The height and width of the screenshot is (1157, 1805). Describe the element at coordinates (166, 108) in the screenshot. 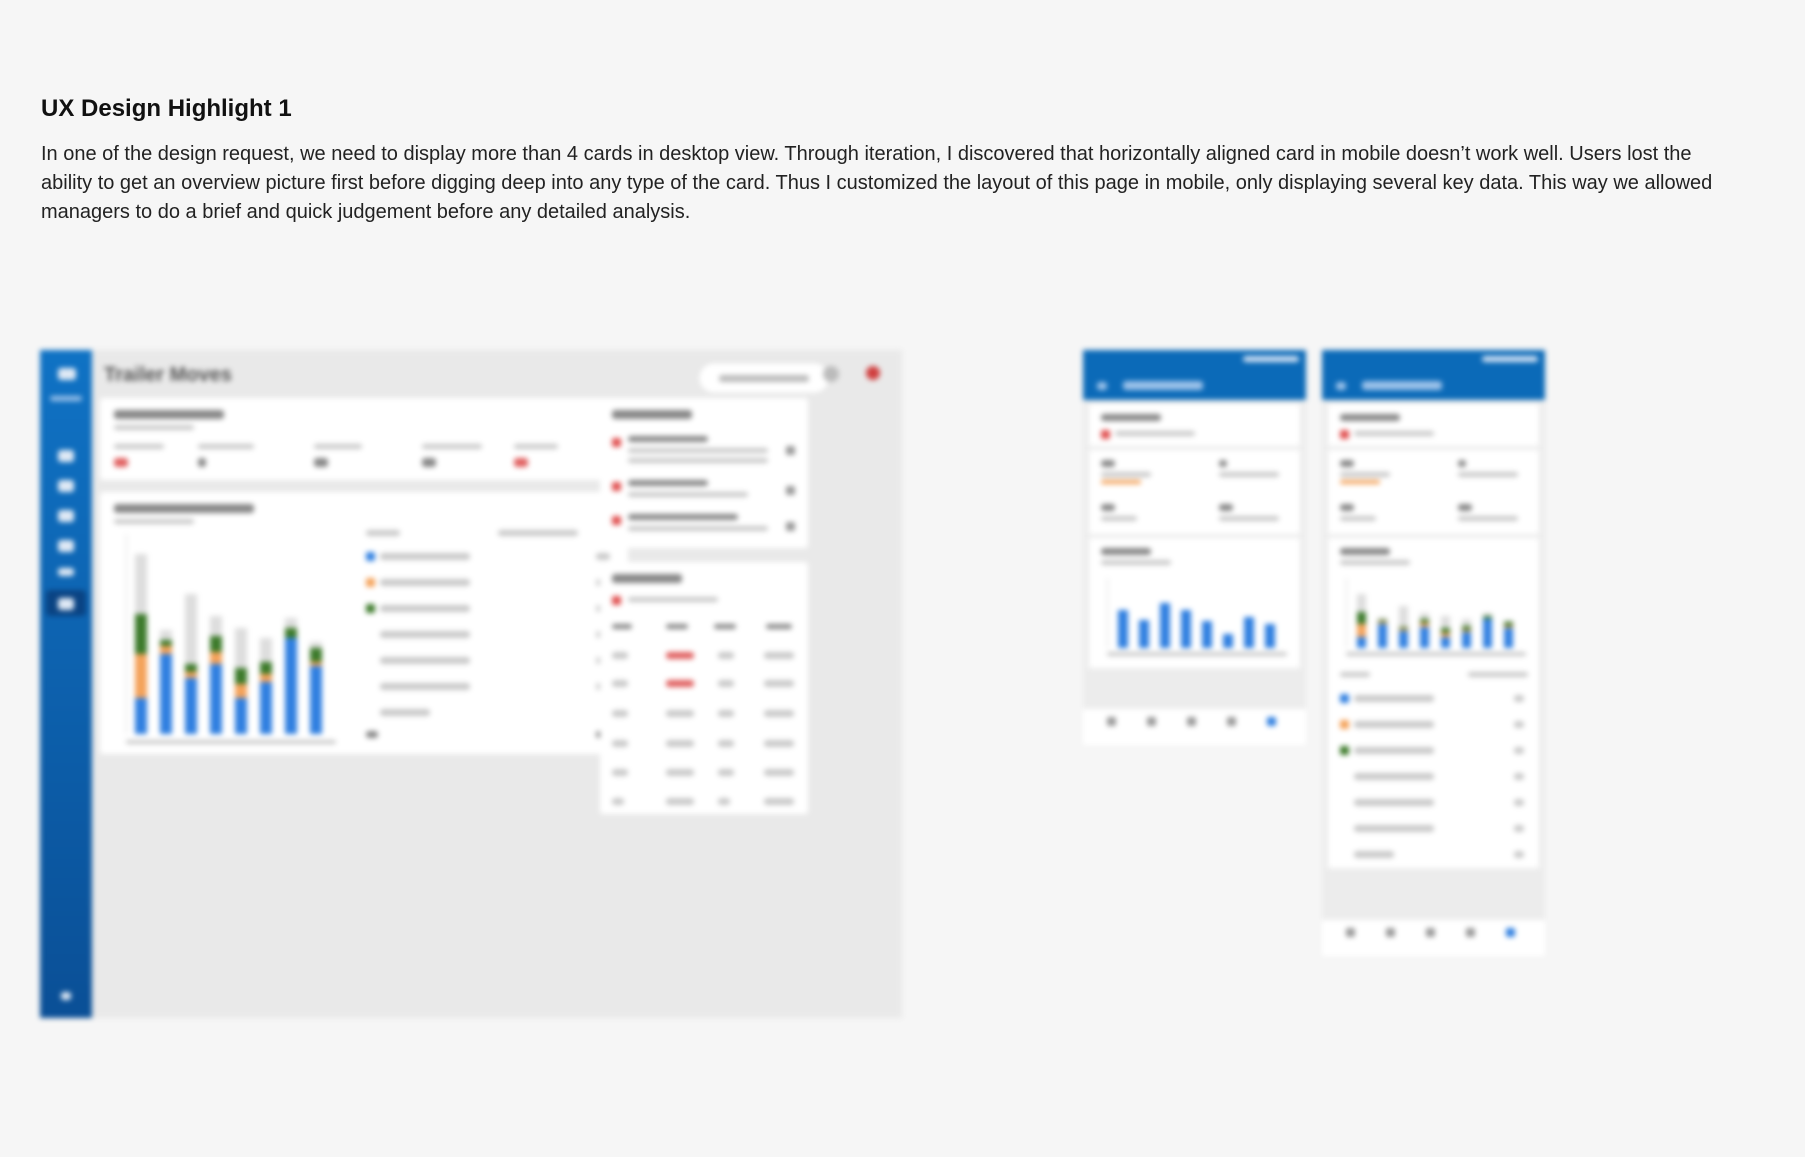

I see `page-heading: UX Design Highlight 1` at that location.